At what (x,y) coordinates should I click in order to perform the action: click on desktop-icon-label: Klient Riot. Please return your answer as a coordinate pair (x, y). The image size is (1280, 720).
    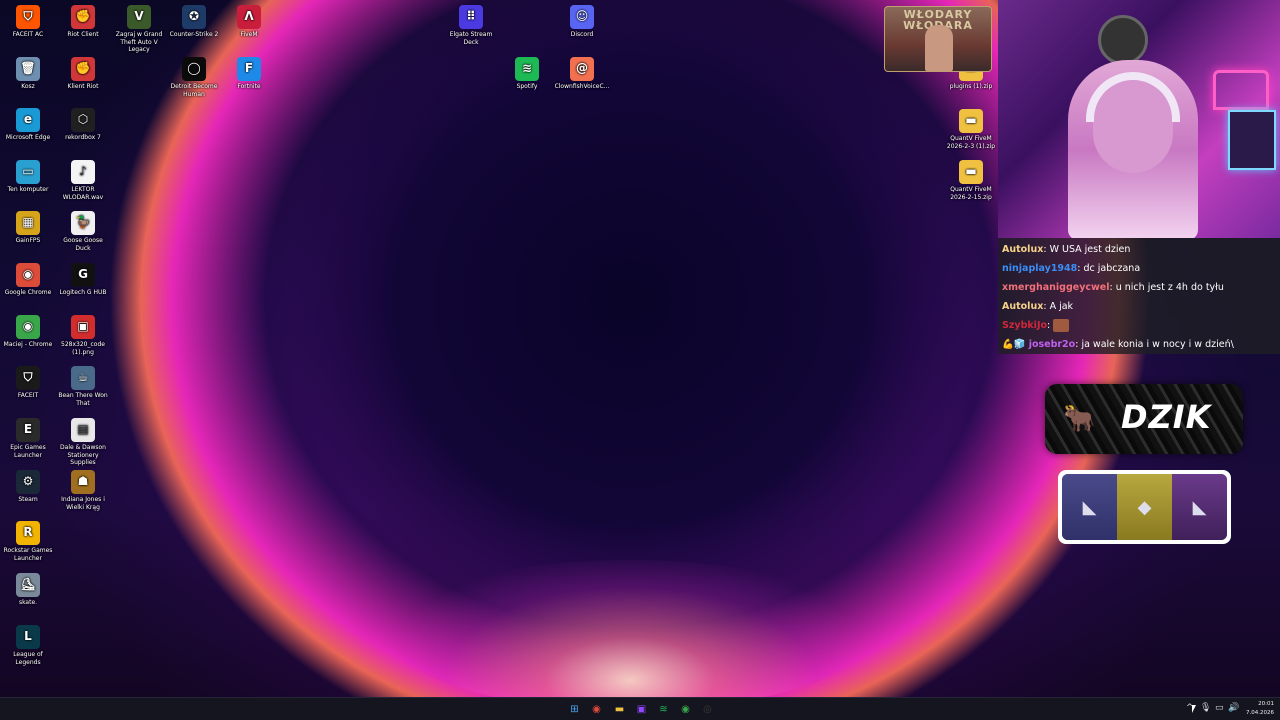
    Looking at the image, I should click on (83, 86).